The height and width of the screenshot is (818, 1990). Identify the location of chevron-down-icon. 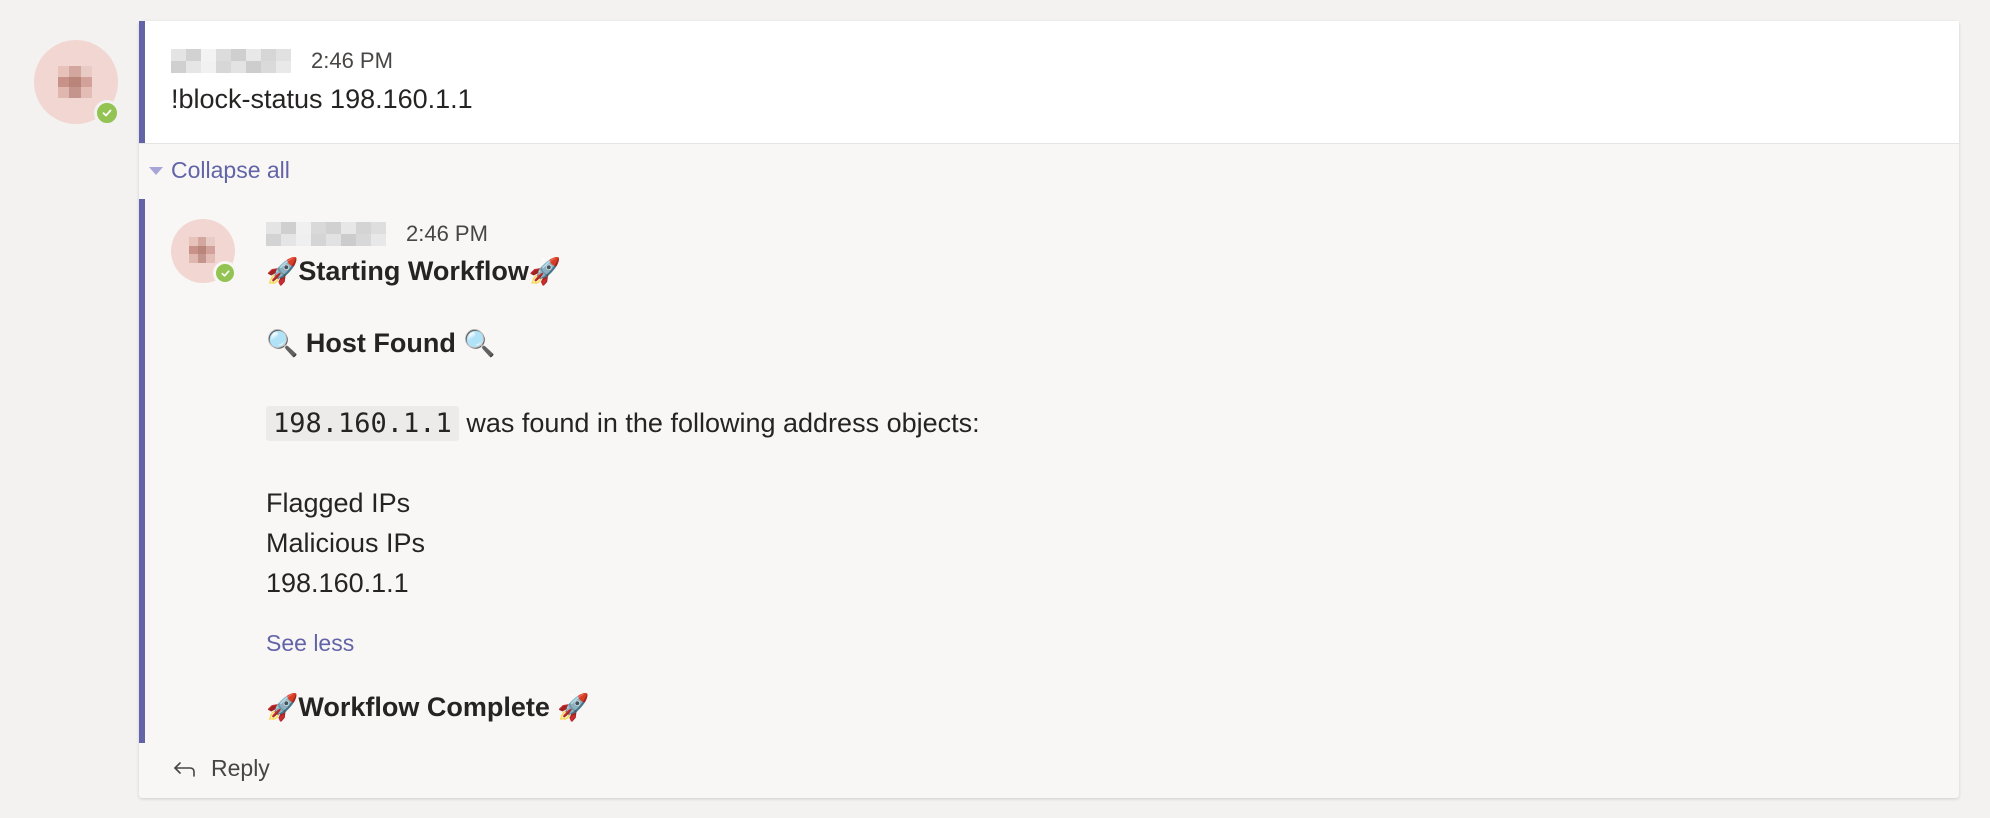
(156, 170).